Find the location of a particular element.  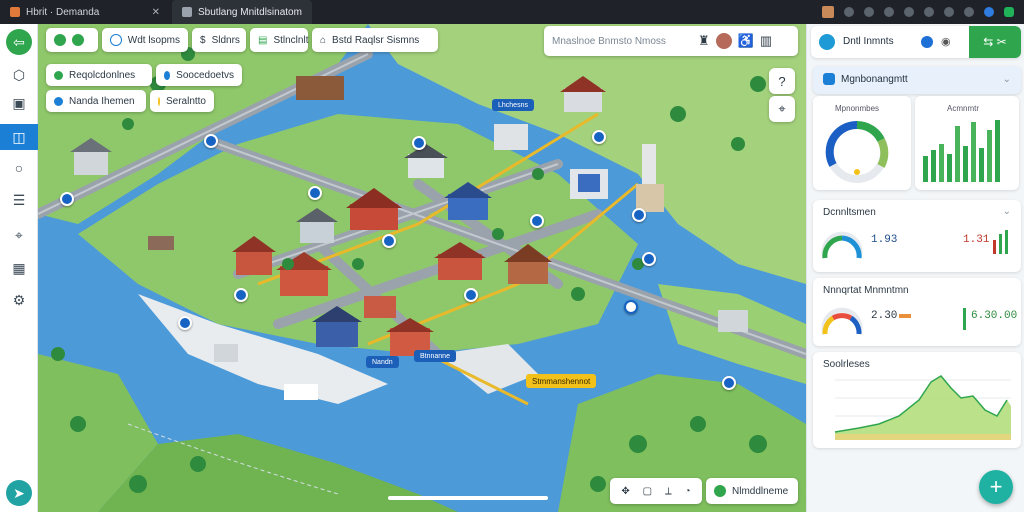

browser-tab-1: Hbrit · Demanda ✕ is located at coordinates (85, 12).